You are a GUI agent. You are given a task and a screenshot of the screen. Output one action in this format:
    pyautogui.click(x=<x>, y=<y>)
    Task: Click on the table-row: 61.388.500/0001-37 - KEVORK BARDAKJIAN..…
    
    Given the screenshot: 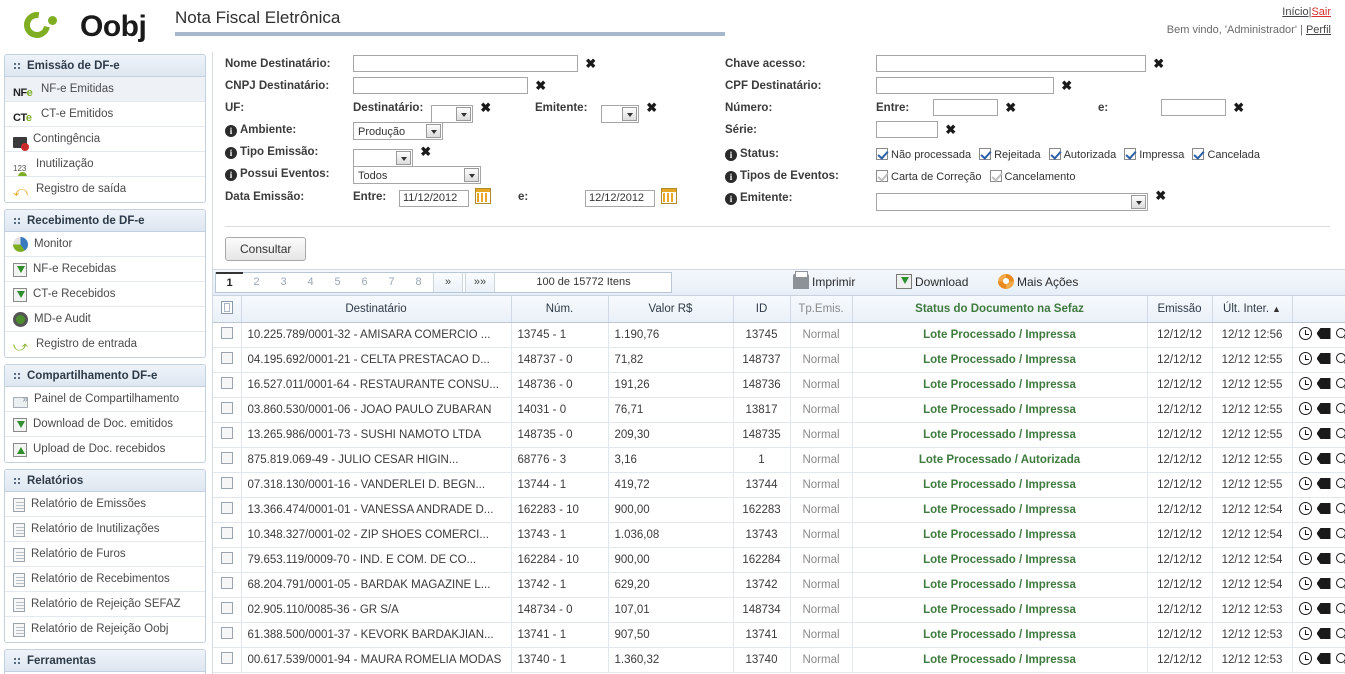 What is the action you would take?
    pyautogui.click(x=779, y=635)
    